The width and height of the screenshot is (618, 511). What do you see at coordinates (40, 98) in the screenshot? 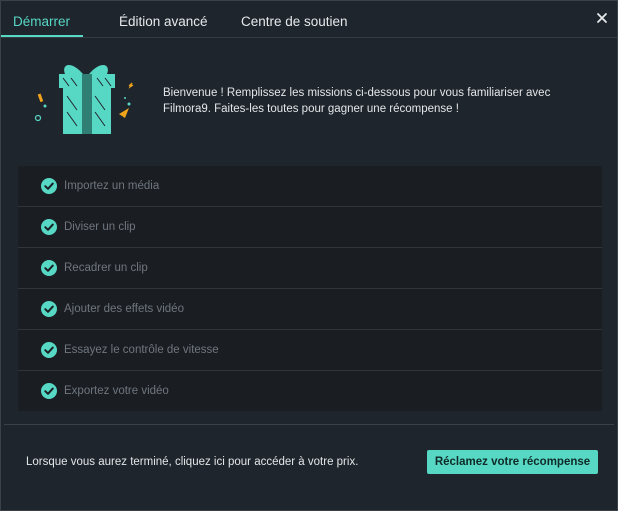
I see `confetti-icon` at bounding box center [40, 98].